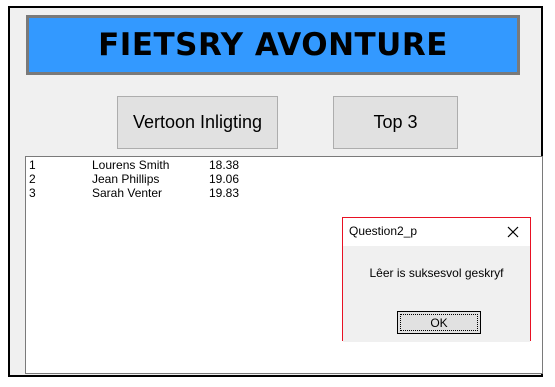 This screenshot has height=387, width=555. Describe the element at coordinates (224, 179) in the screenshot. I see `time-cell: 19.06` at that location.